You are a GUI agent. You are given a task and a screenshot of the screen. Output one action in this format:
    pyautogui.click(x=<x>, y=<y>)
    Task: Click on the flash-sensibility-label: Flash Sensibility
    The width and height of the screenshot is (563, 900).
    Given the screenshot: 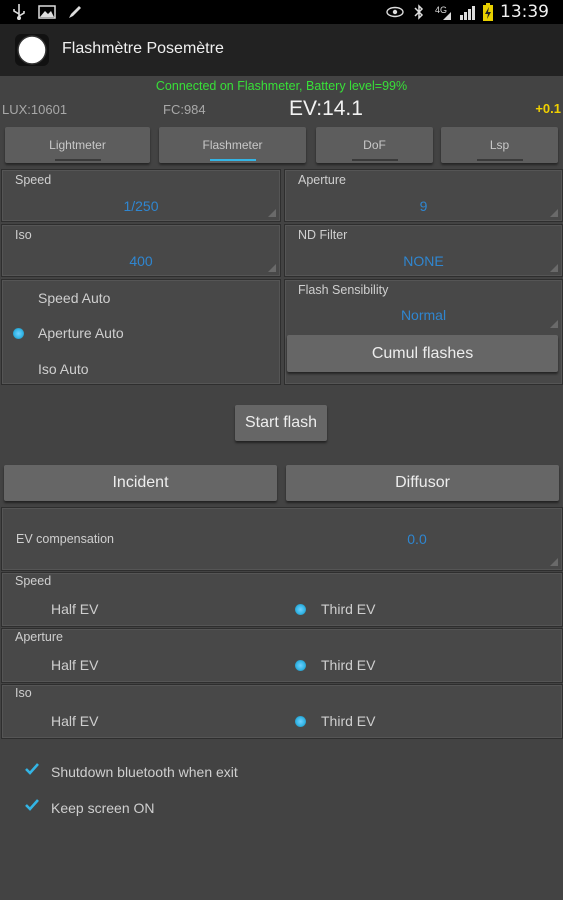 What is the action you would take?
    pyautogui.click(x=343, y=290)
    